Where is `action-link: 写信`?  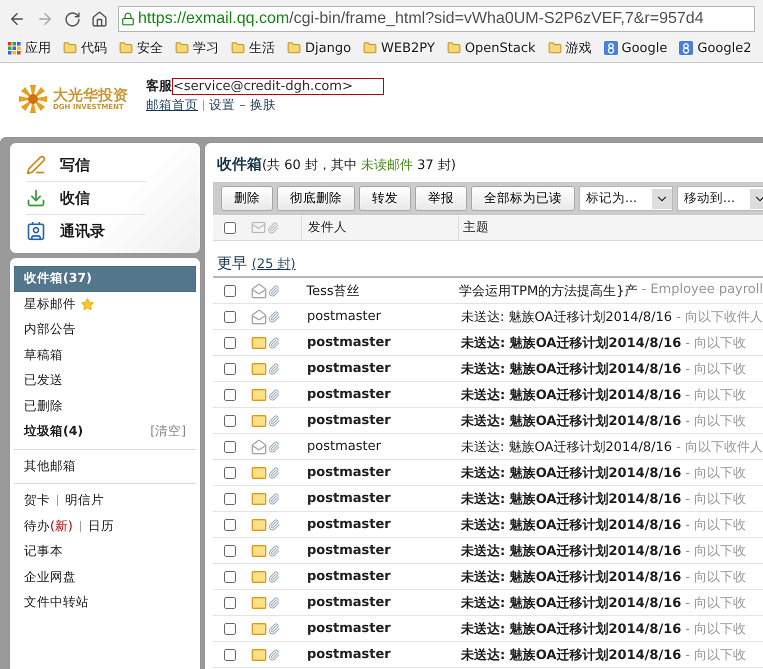
action-link: 写信 is located at coordinates (86, 165).